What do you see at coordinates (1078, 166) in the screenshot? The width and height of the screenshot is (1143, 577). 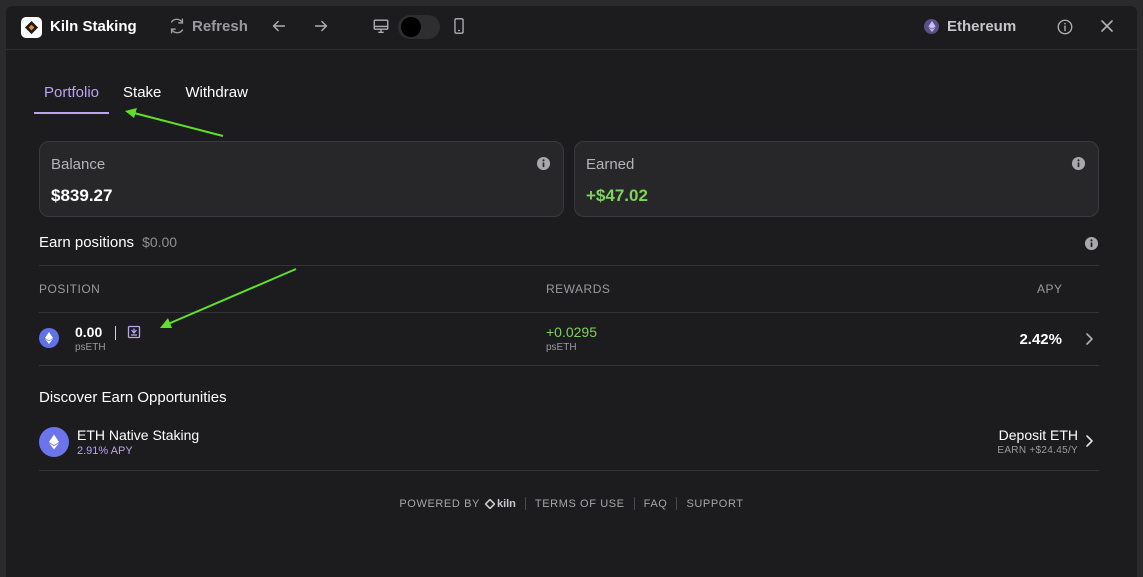 I see `earned-info-icon` at bounding box center [1078, 166].